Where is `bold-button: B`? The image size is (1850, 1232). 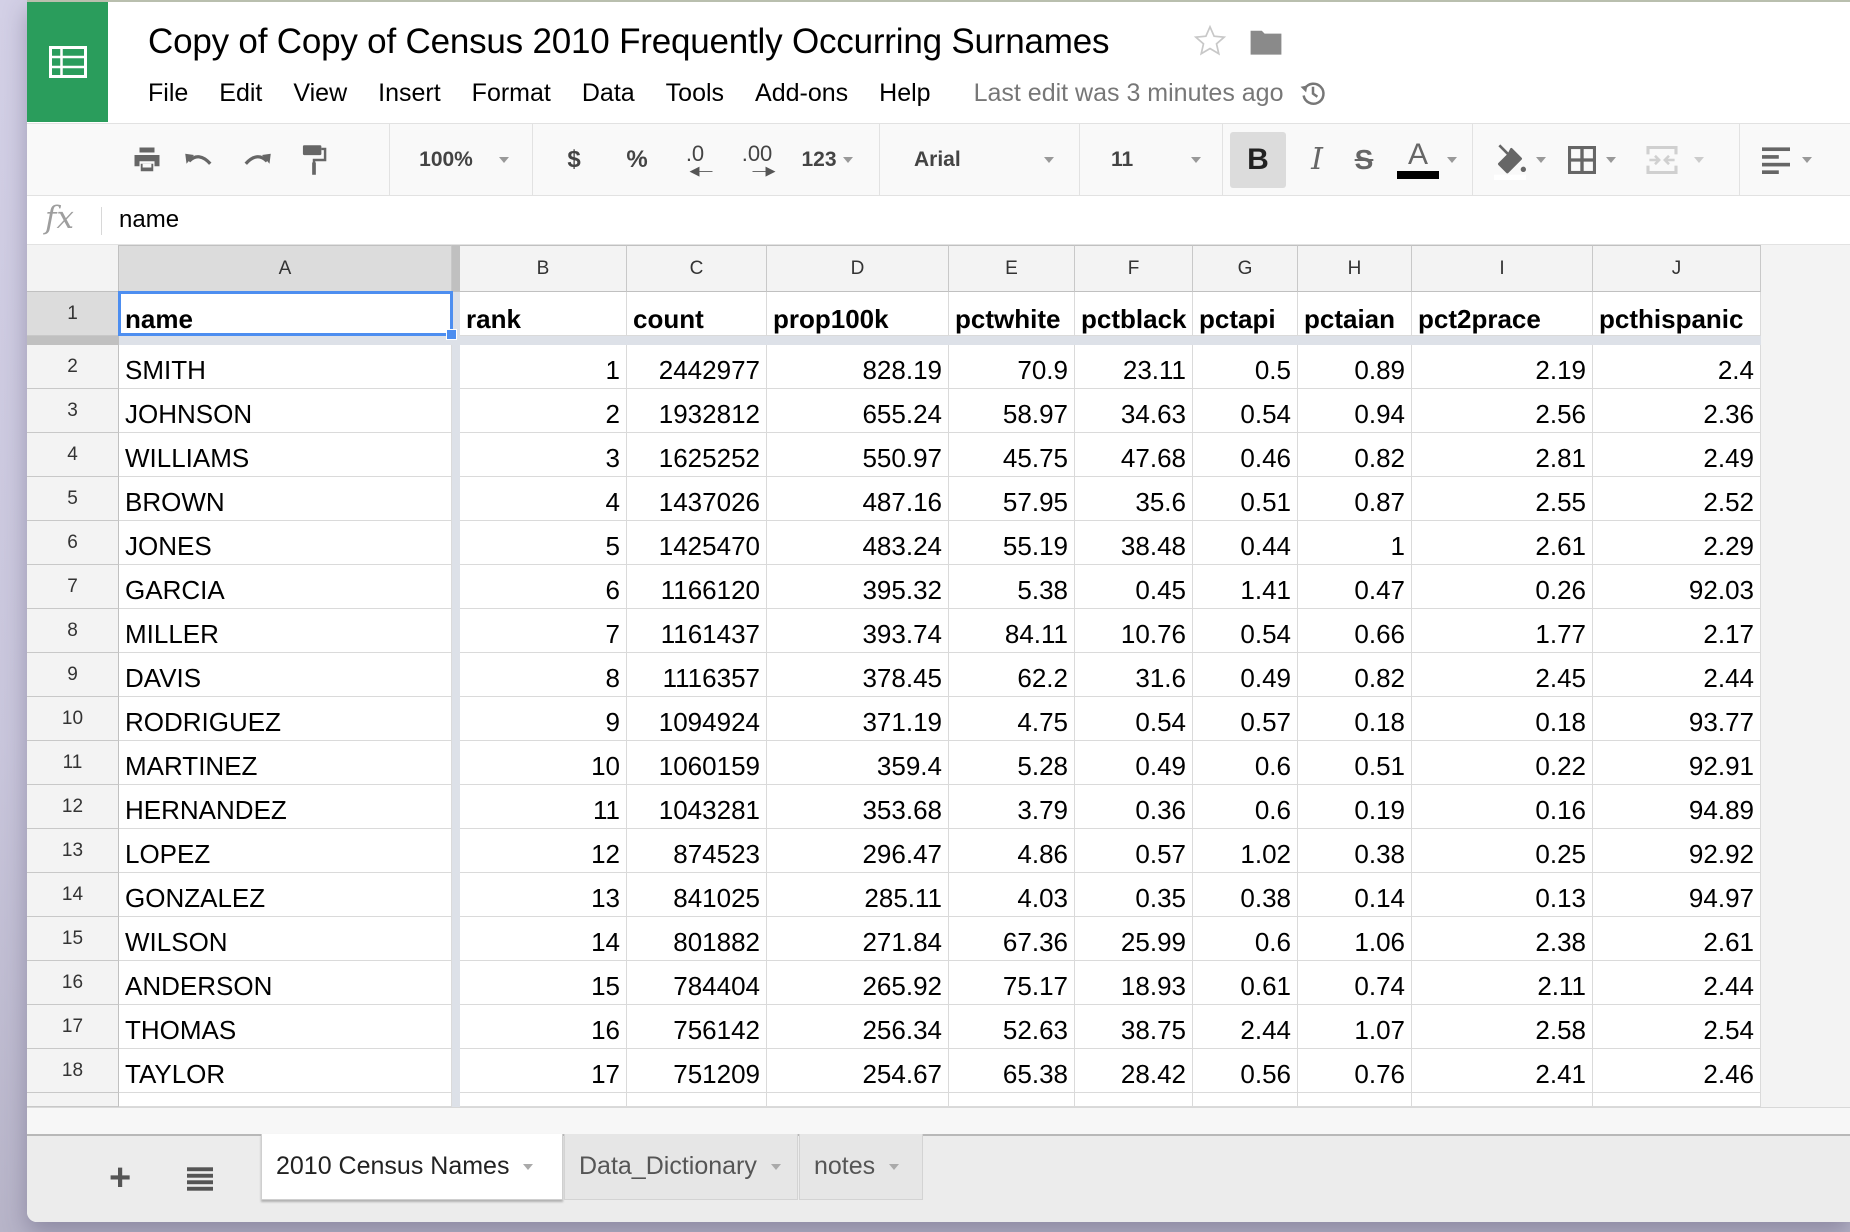
bold-button: B is located at coordinates (1258, 160).